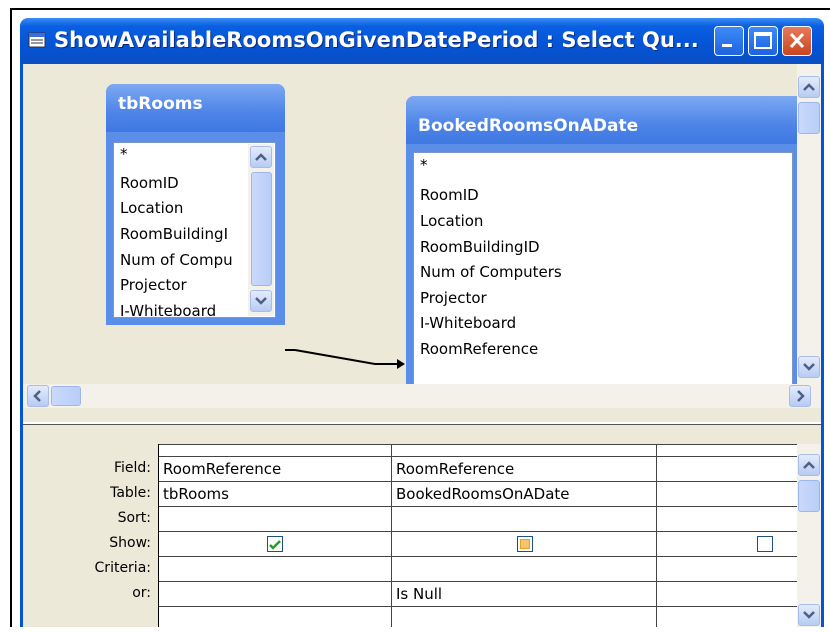 The height and width of the screenshot is (632, 830). I want to click on checkmark-icon, so click(275, 545).